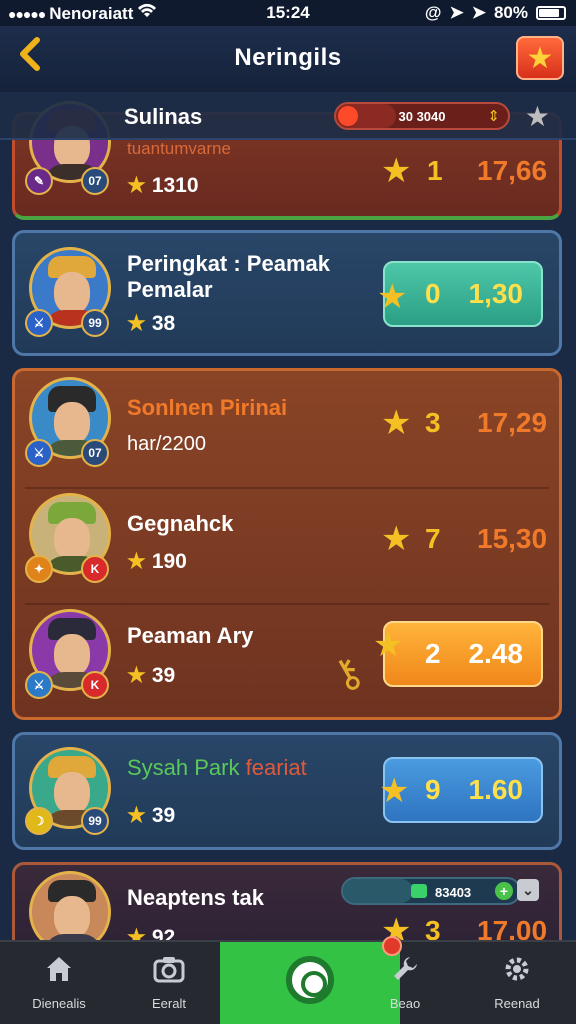  I want to click on favorites-button: ★, so click(540, 58).